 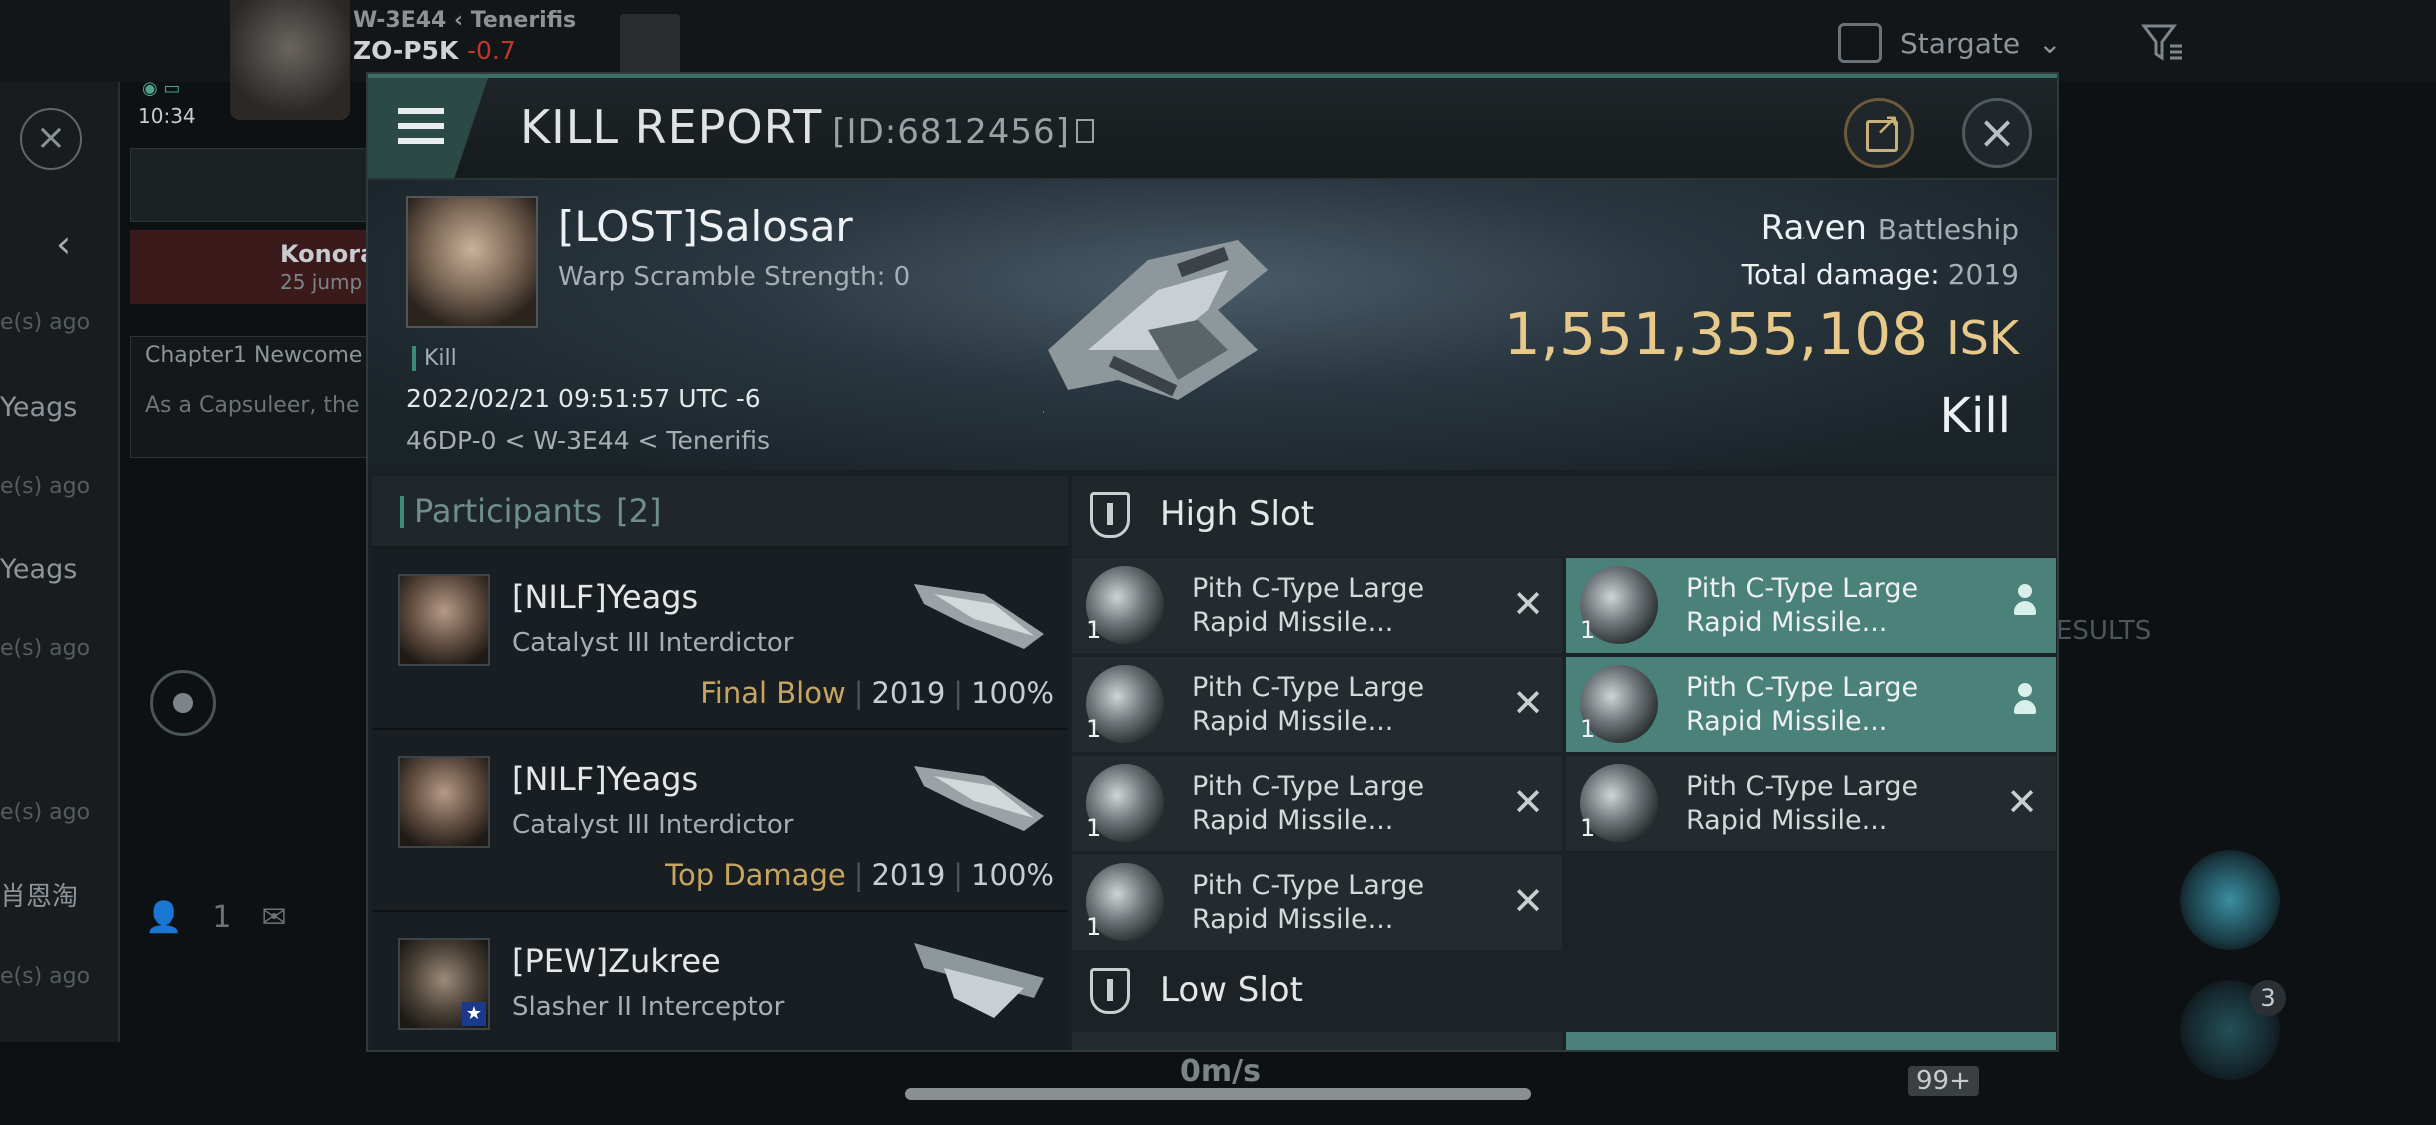 What do you see at coordinates (1943, 1081) in the screenshot?
I see `notification-badge: 99+` at bounding box center [1943, 1081].